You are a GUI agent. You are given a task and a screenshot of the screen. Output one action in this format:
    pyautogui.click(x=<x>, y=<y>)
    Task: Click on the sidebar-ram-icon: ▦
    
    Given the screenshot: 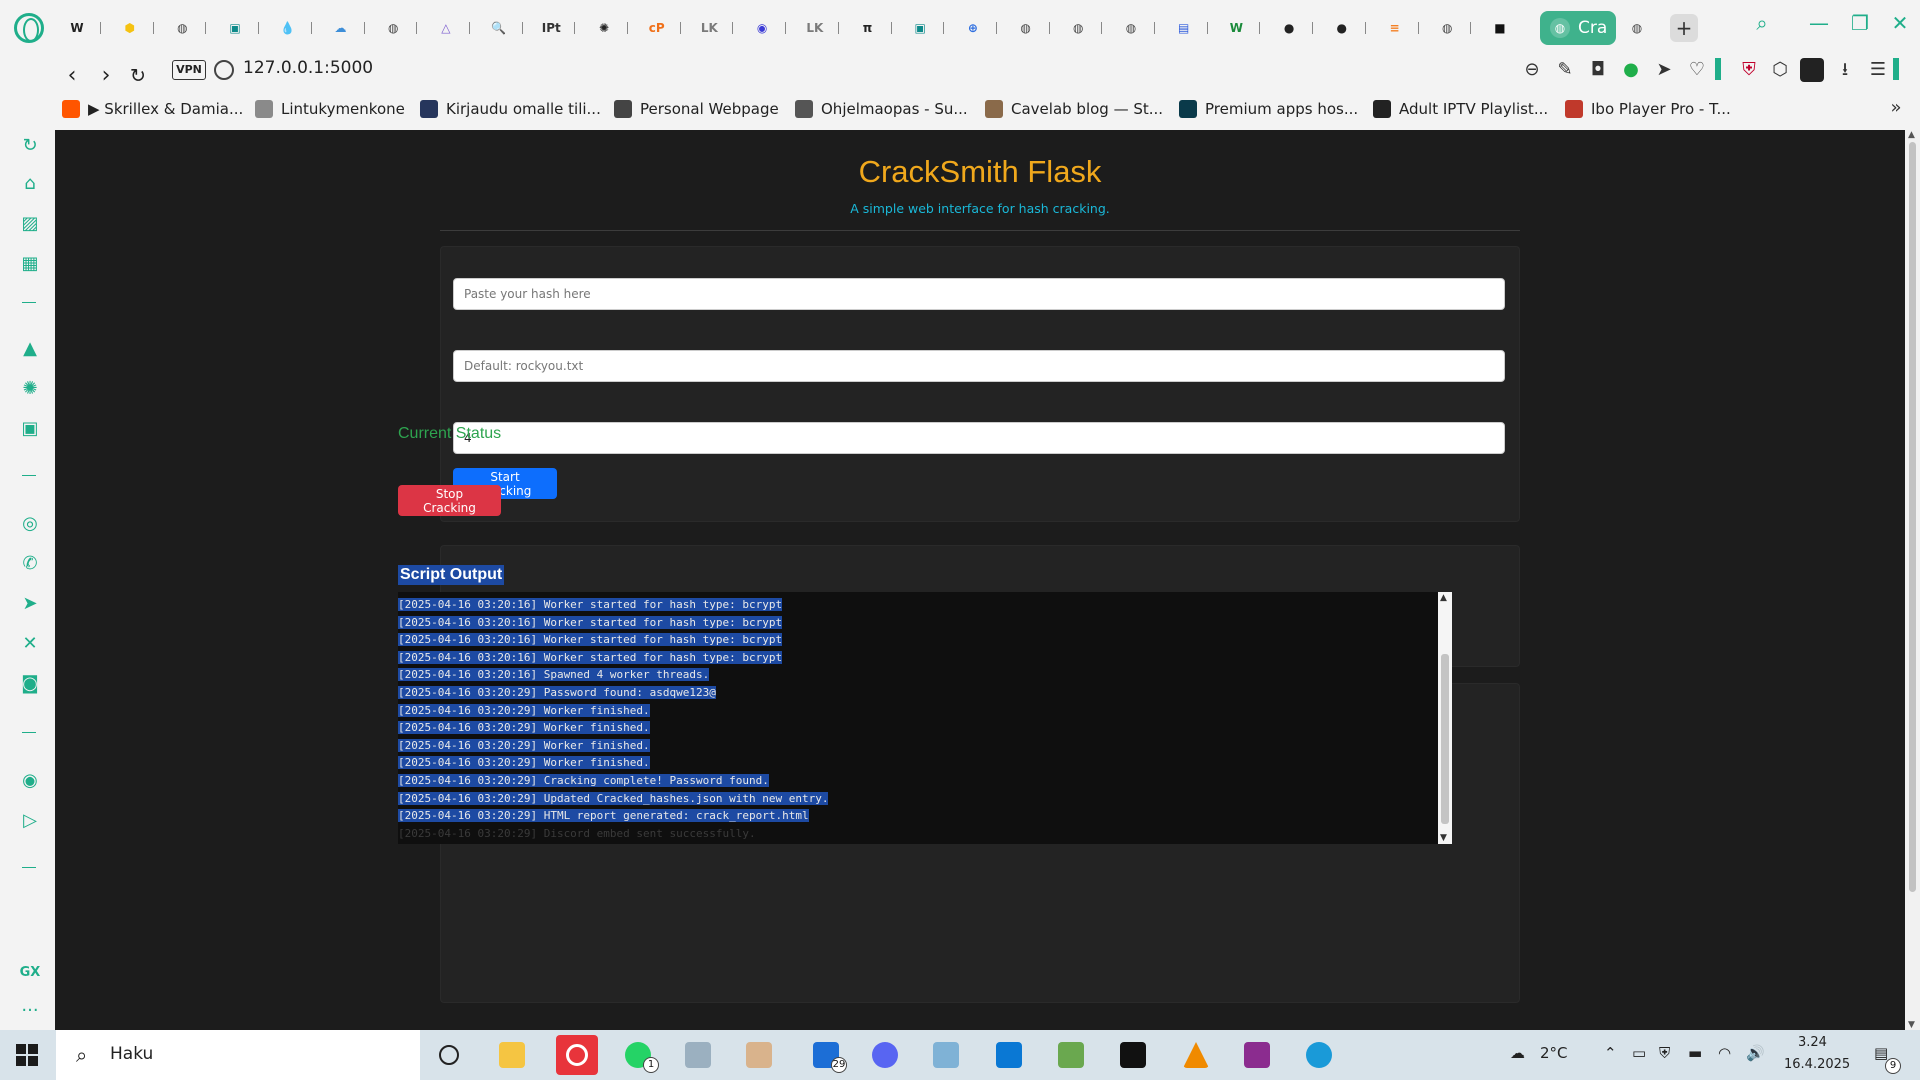 What is the action you would take?
    pyautogui.click(x=30, y=264)
    